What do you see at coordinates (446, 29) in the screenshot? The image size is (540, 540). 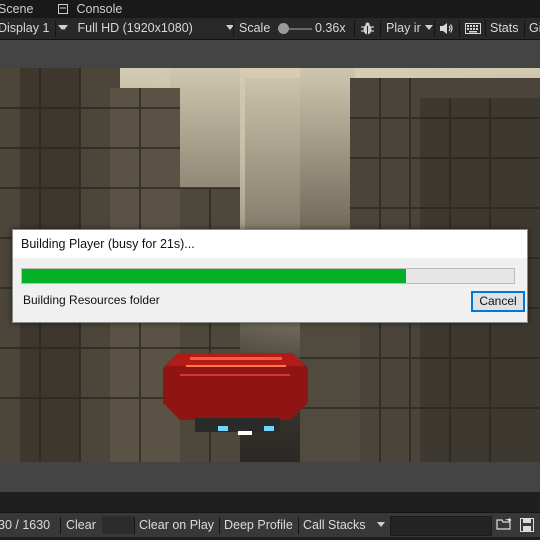 I see `speaker-icon` at bounding box center [446, 29].